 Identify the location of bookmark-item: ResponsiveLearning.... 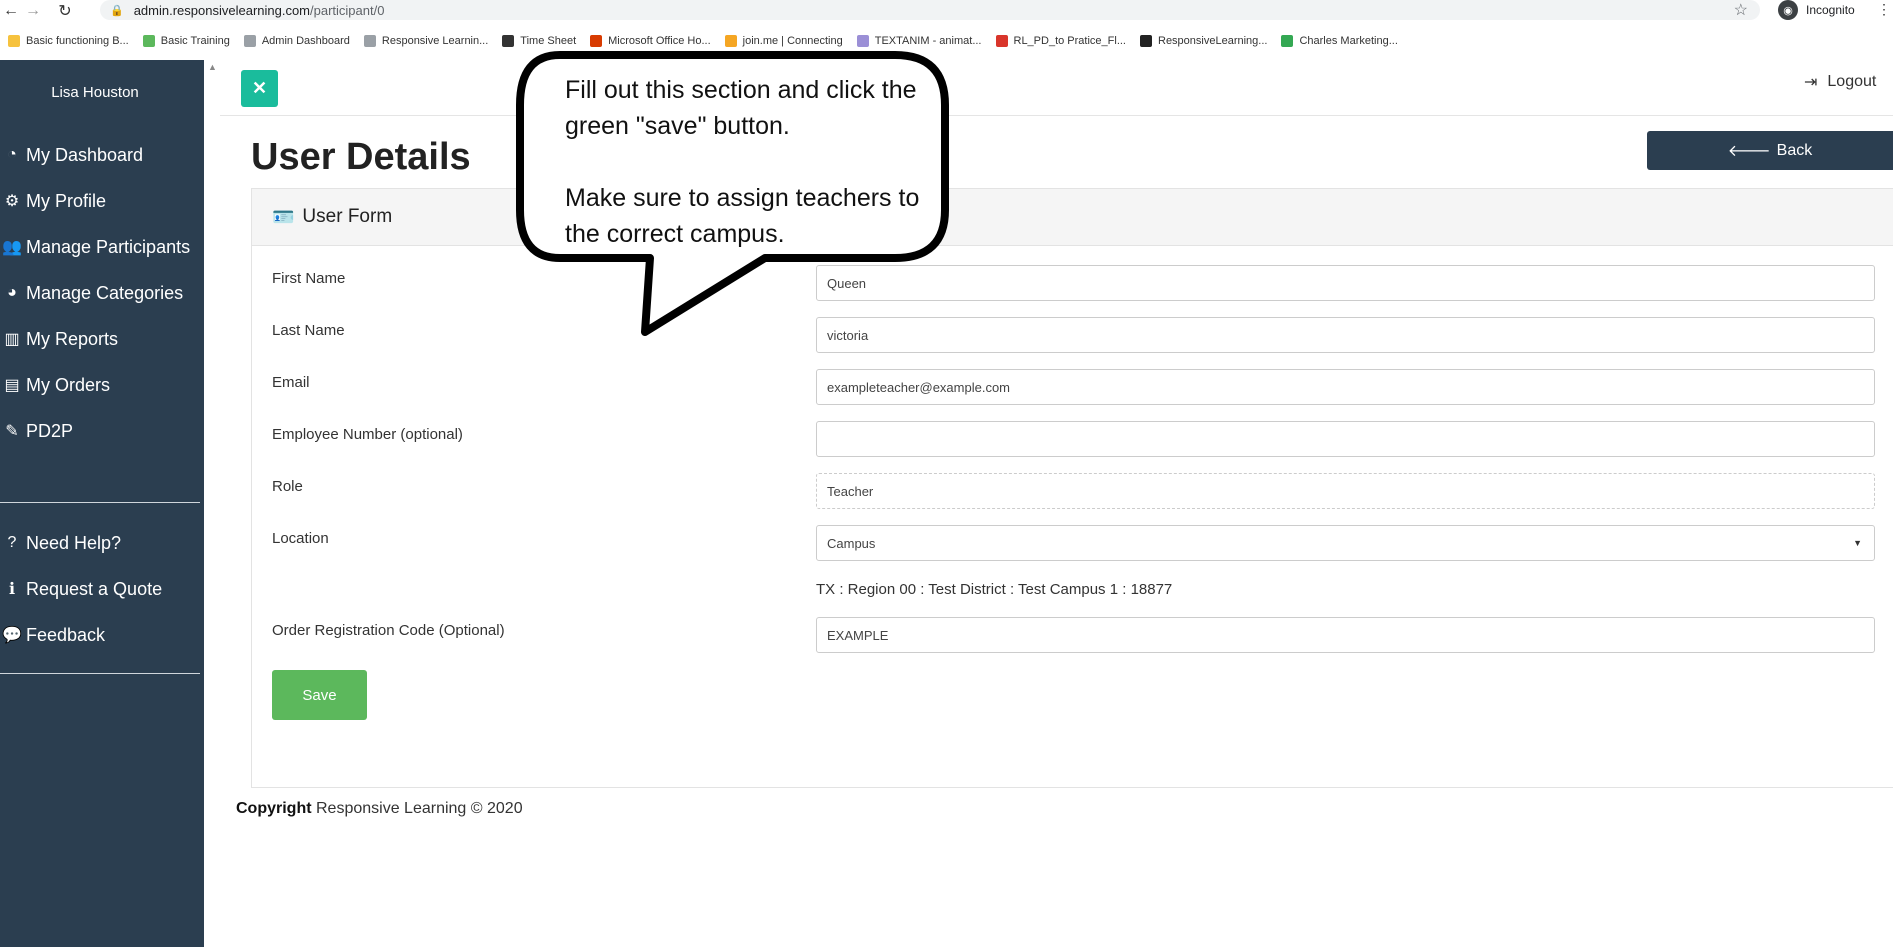
(1203, 41).